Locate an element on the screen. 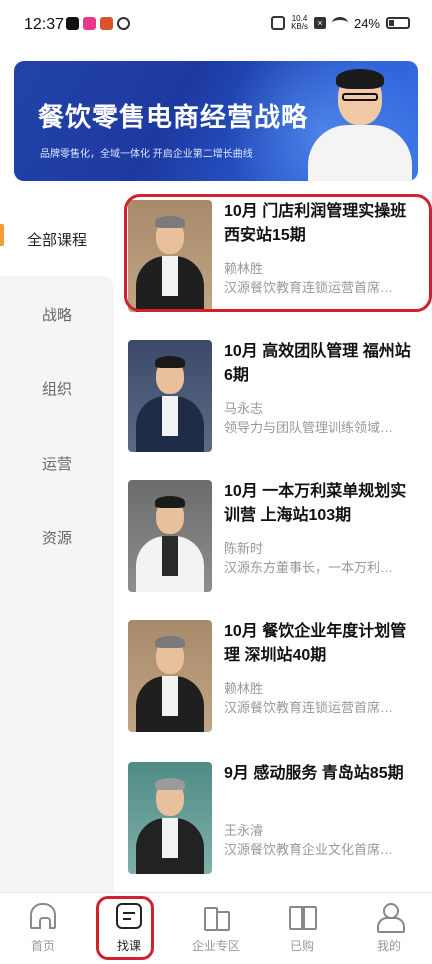  speaker-glasses is located at coordinates (360, 97).